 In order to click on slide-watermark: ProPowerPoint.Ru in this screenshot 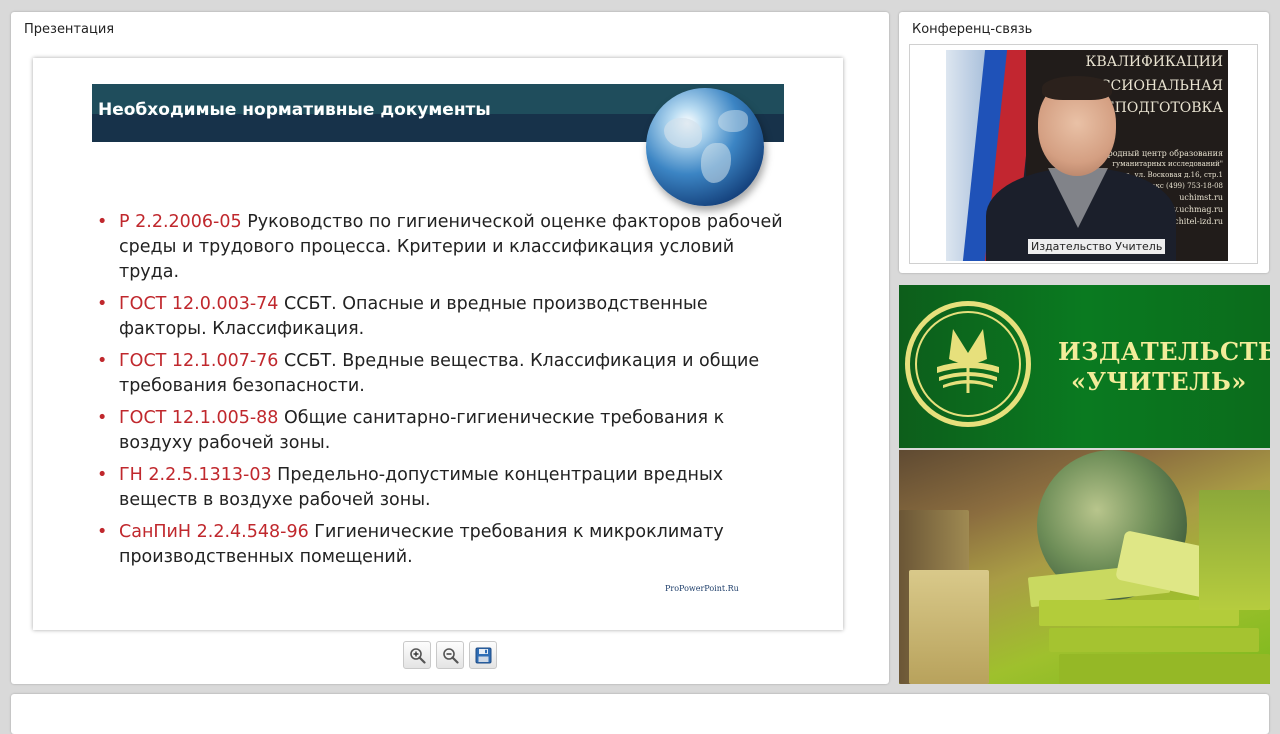, I will do `click(702, 588)`.